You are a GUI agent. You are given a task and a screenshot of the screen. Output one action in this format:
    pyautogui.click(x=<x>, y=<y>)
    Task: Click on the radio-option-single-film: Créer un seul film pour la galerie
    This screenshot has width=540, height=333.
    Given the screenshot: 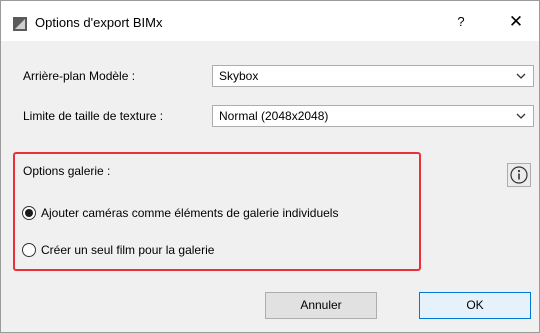 What is the action you would take?
    pyautogui.click(x=118, y=250)
    